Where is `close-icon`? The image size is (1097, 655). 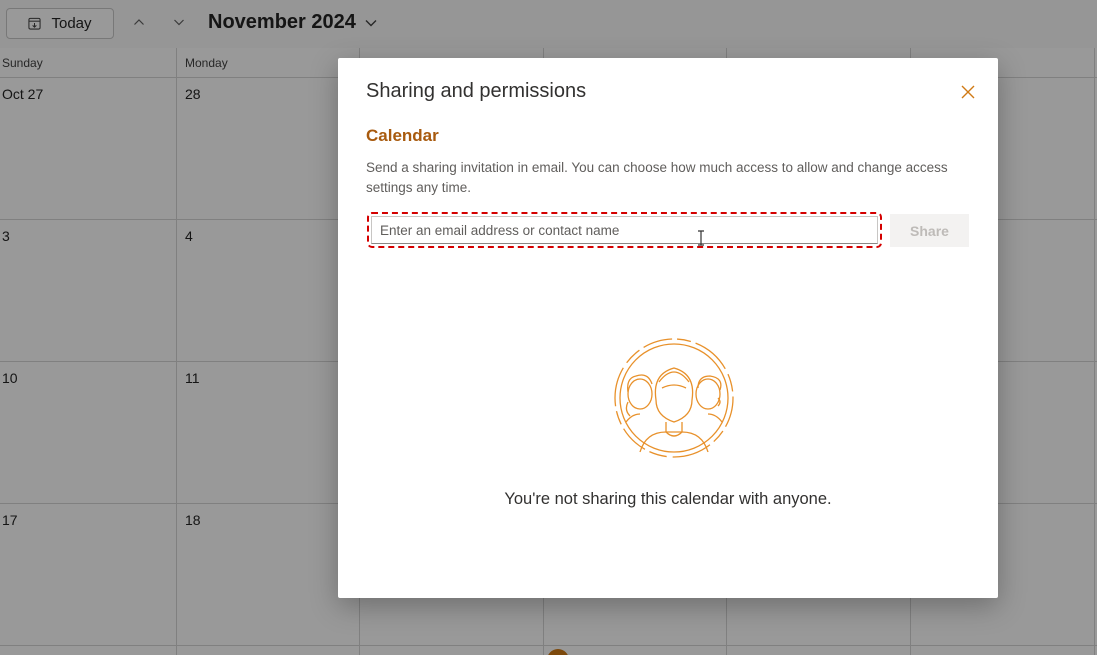 close-icon is located at coordinates (968, 92).